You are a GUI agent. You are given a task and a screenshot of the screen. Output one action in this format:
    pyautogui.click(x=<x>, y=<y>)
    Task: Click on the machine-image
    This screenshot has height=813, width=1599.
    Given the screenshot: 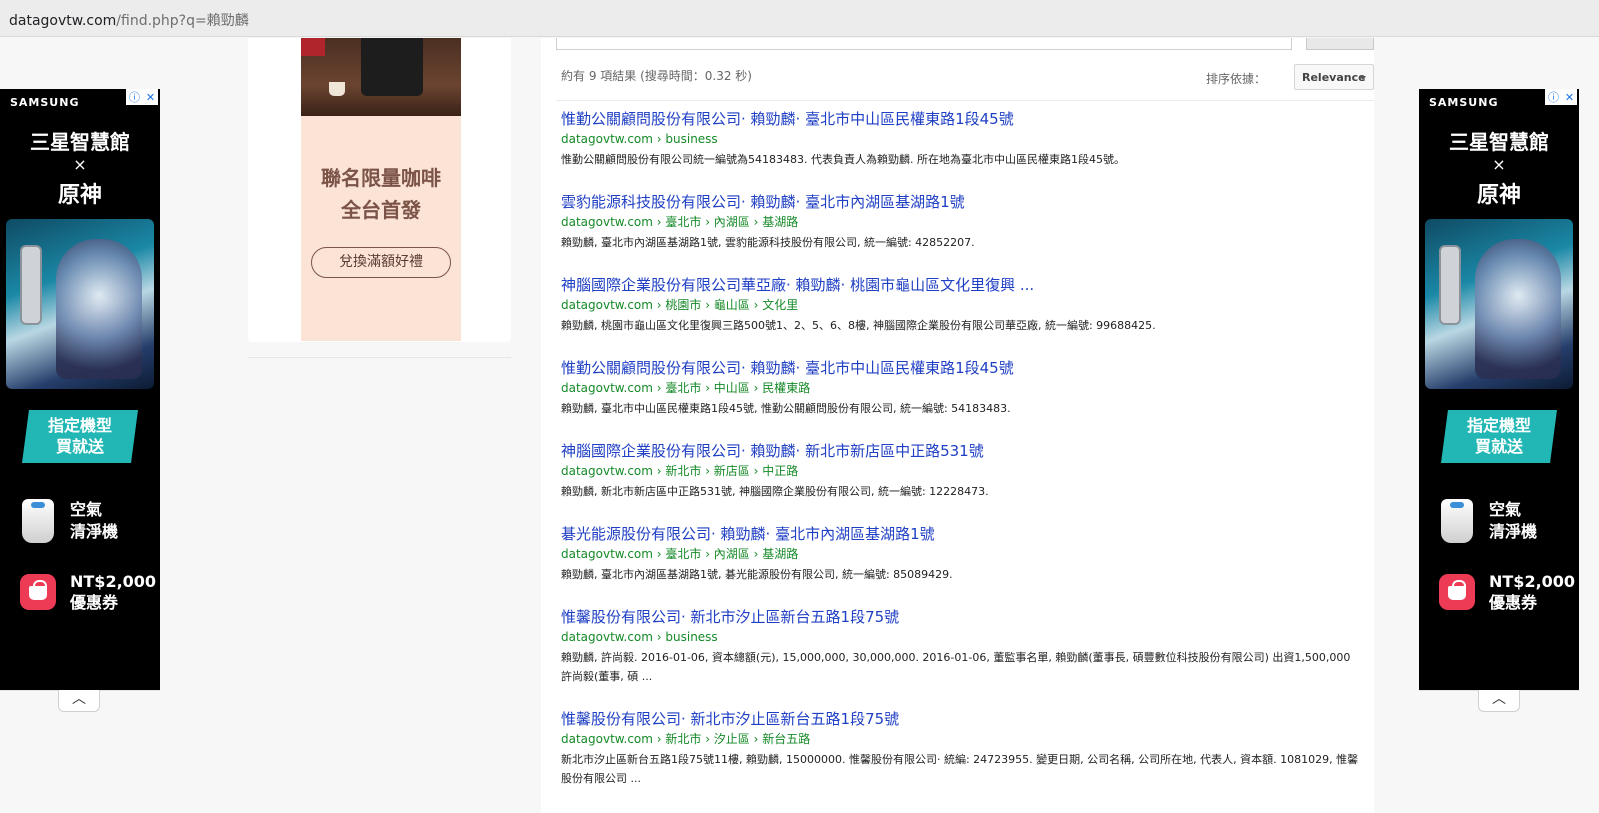 What is the action you would take?
    pyautogui.click(x=392, y=67)
    